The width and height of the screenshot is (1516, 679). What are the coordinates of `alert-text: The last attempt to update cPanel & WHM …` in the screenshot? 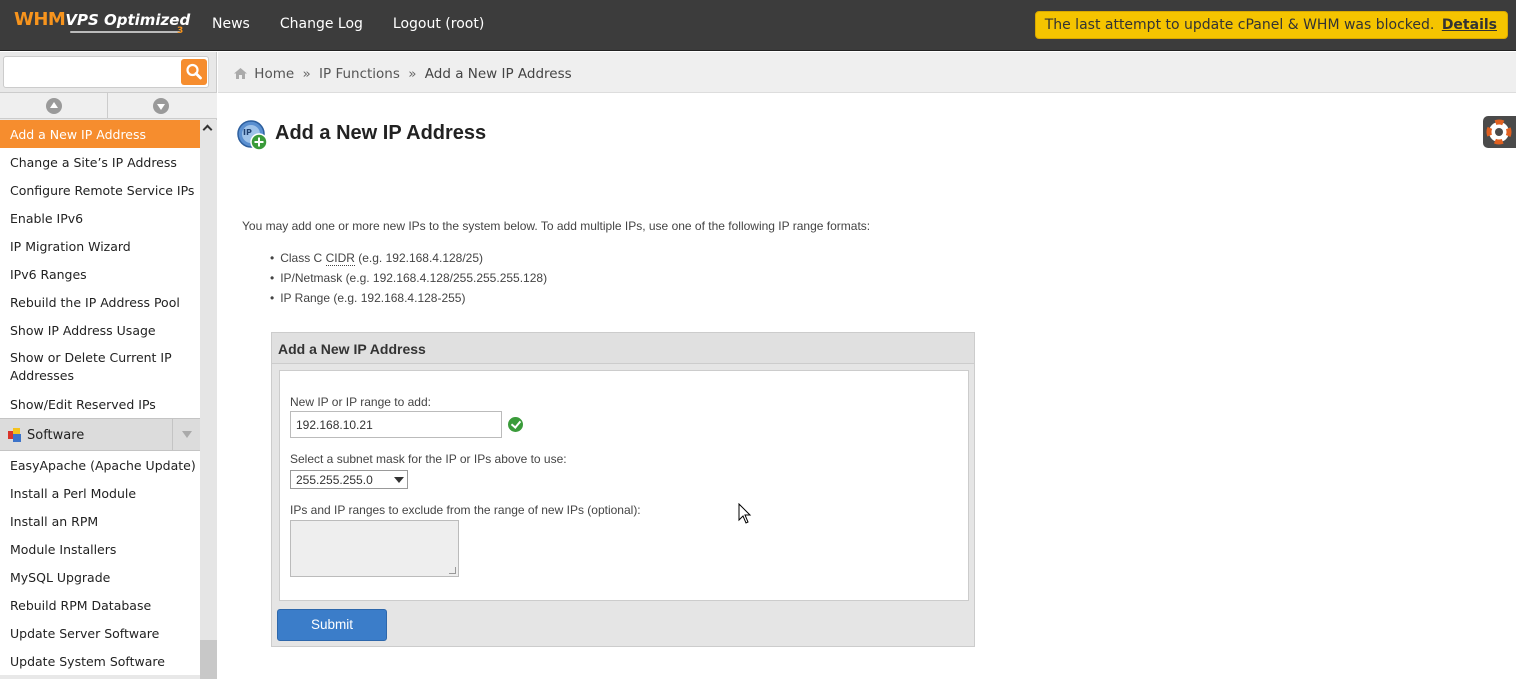 It's located at (1239, 25).